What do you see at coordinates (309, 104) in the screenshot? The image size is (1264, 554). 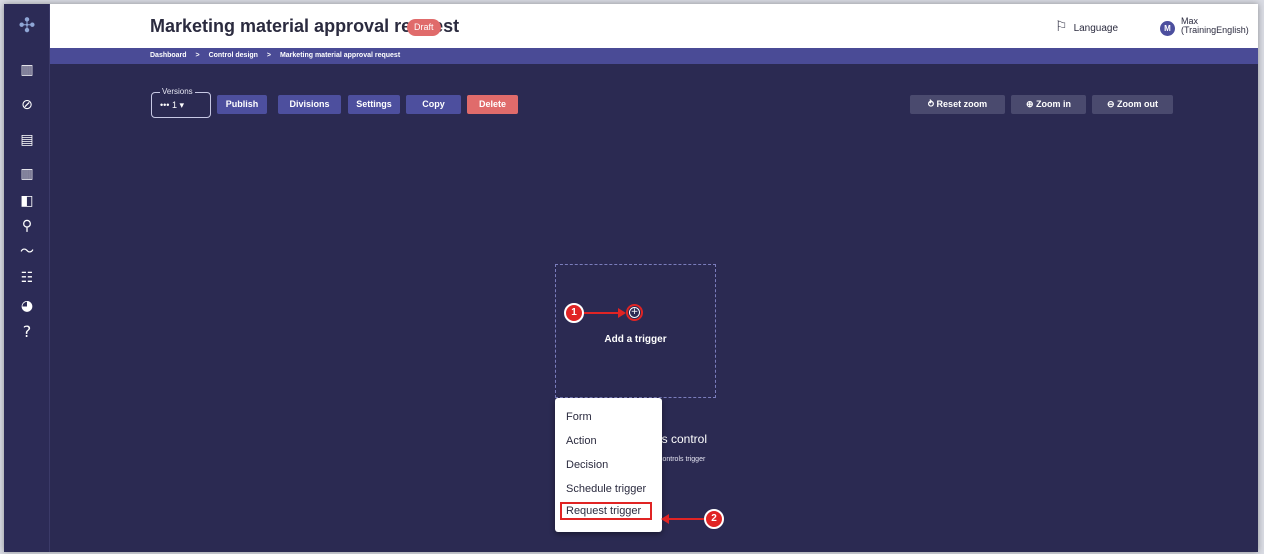 I see `divisions-button: Divisions` at bounding box center [309, 104].